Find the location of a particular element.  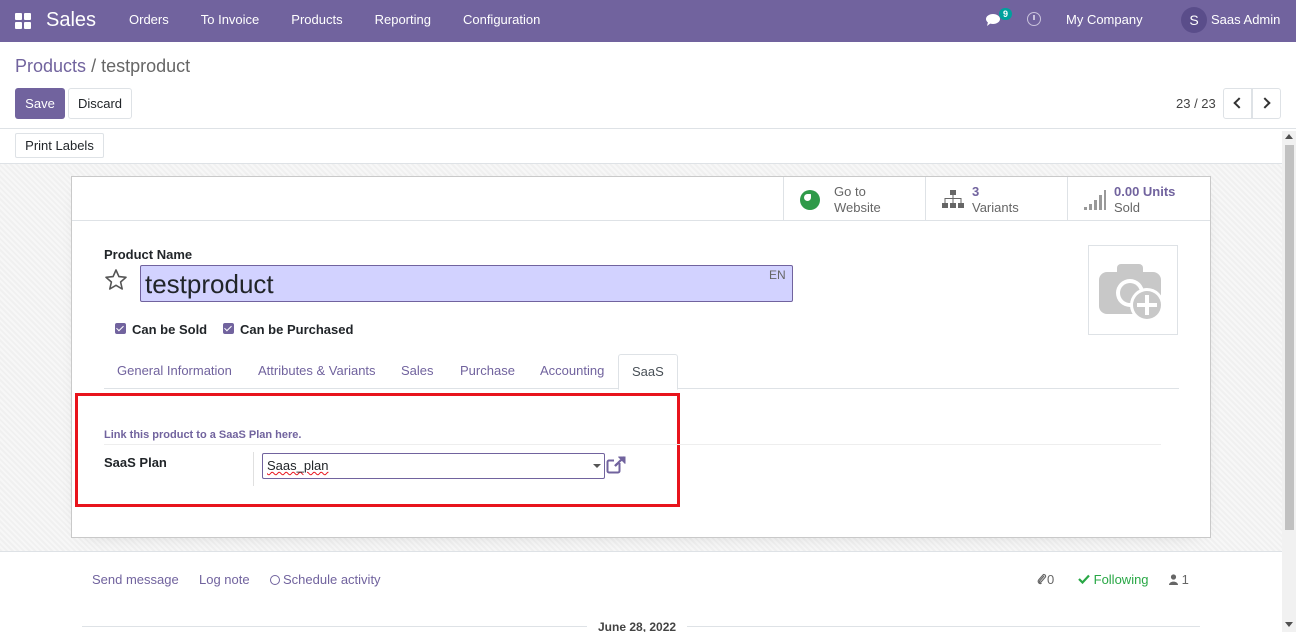

activity-clock-icon is located at coordinates (1034, 19).